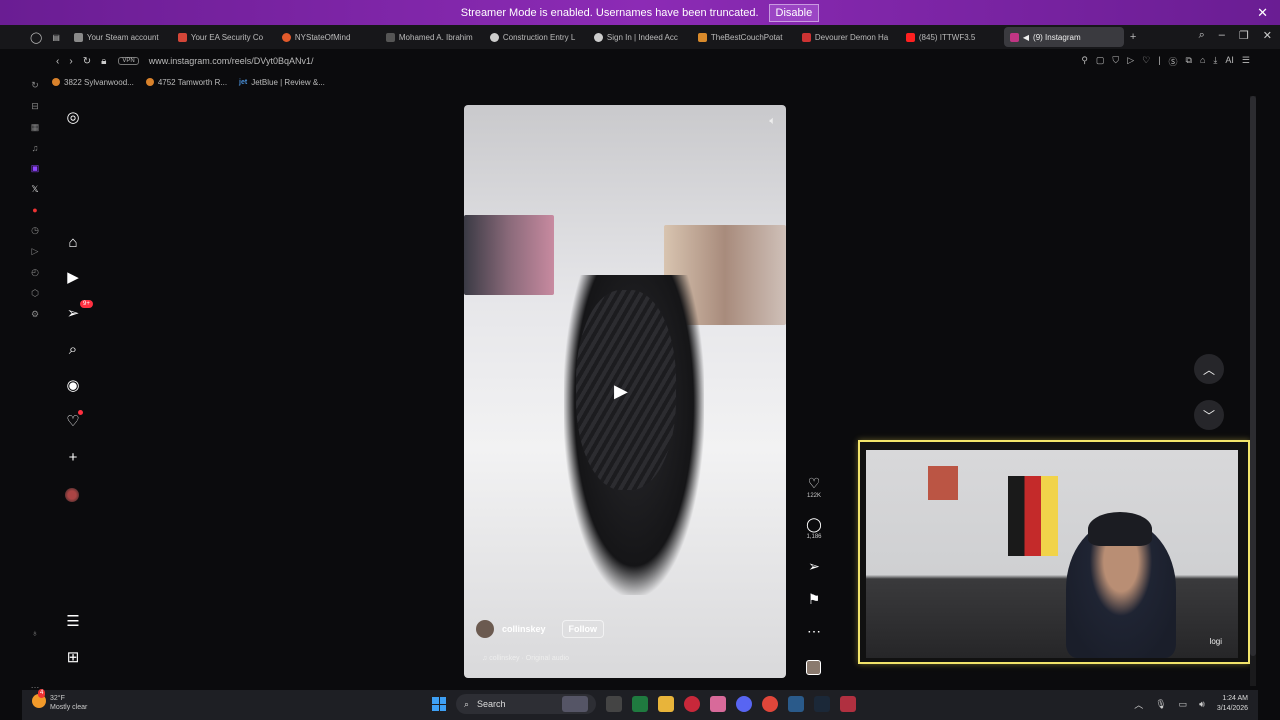  I want to click on notifications-heart-icon: ♡, so click(73, 420).